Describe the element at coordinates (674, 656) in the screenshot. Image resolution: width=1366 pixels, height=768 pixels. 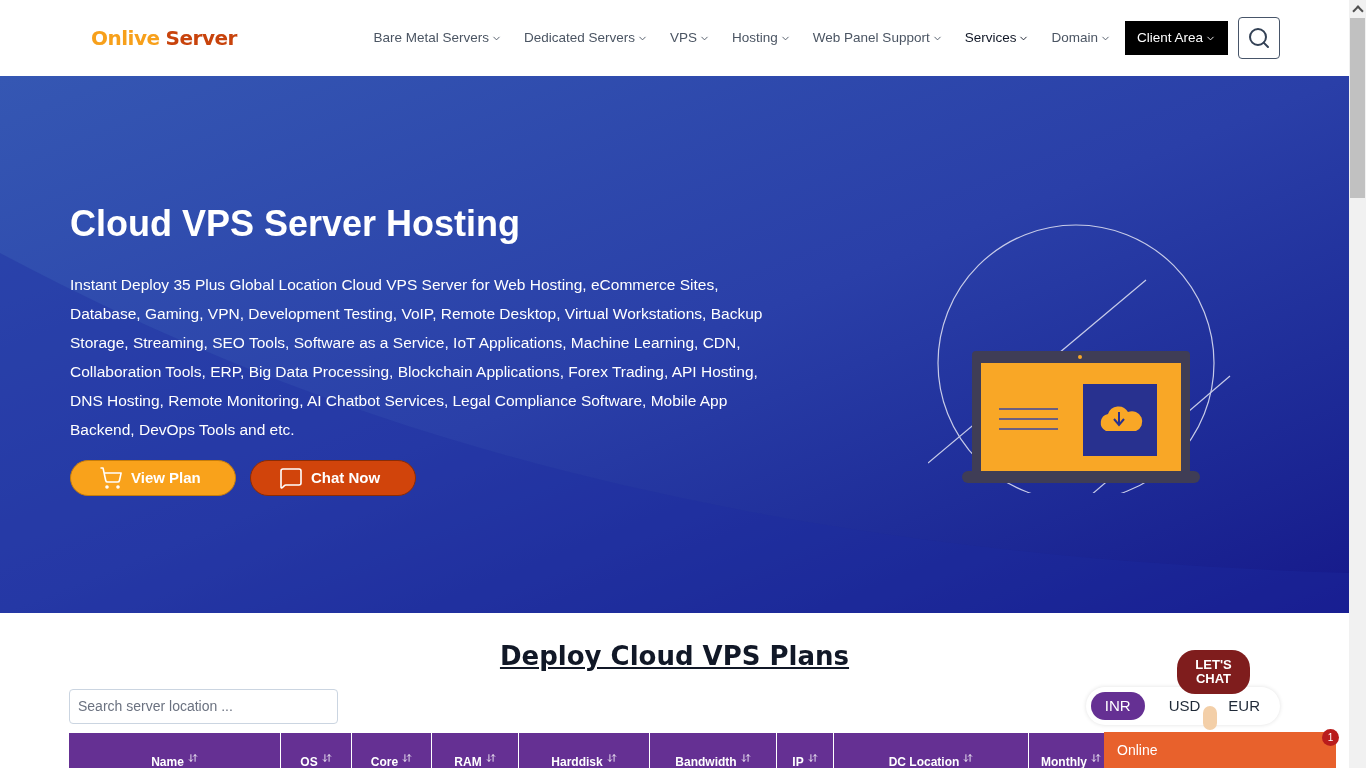
I see `plans-title: Deploy Cloud VPS Plans` at that location.